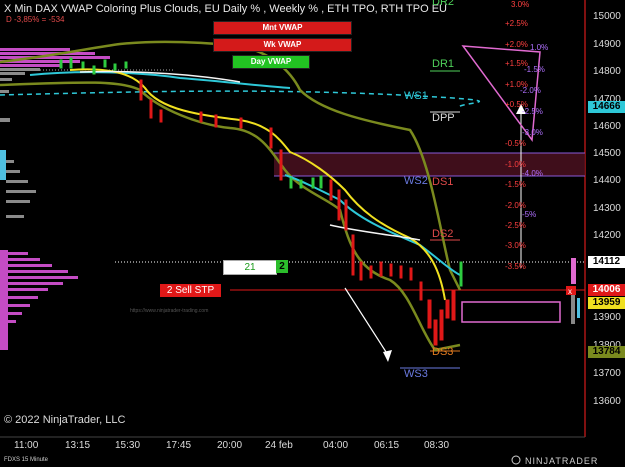 The width and height of the screenshot is (625, 467). What do you see at coordinates (372, 225) in the screenshot?
I see `day-vwap-line-a` at bounding box center [372, 225].